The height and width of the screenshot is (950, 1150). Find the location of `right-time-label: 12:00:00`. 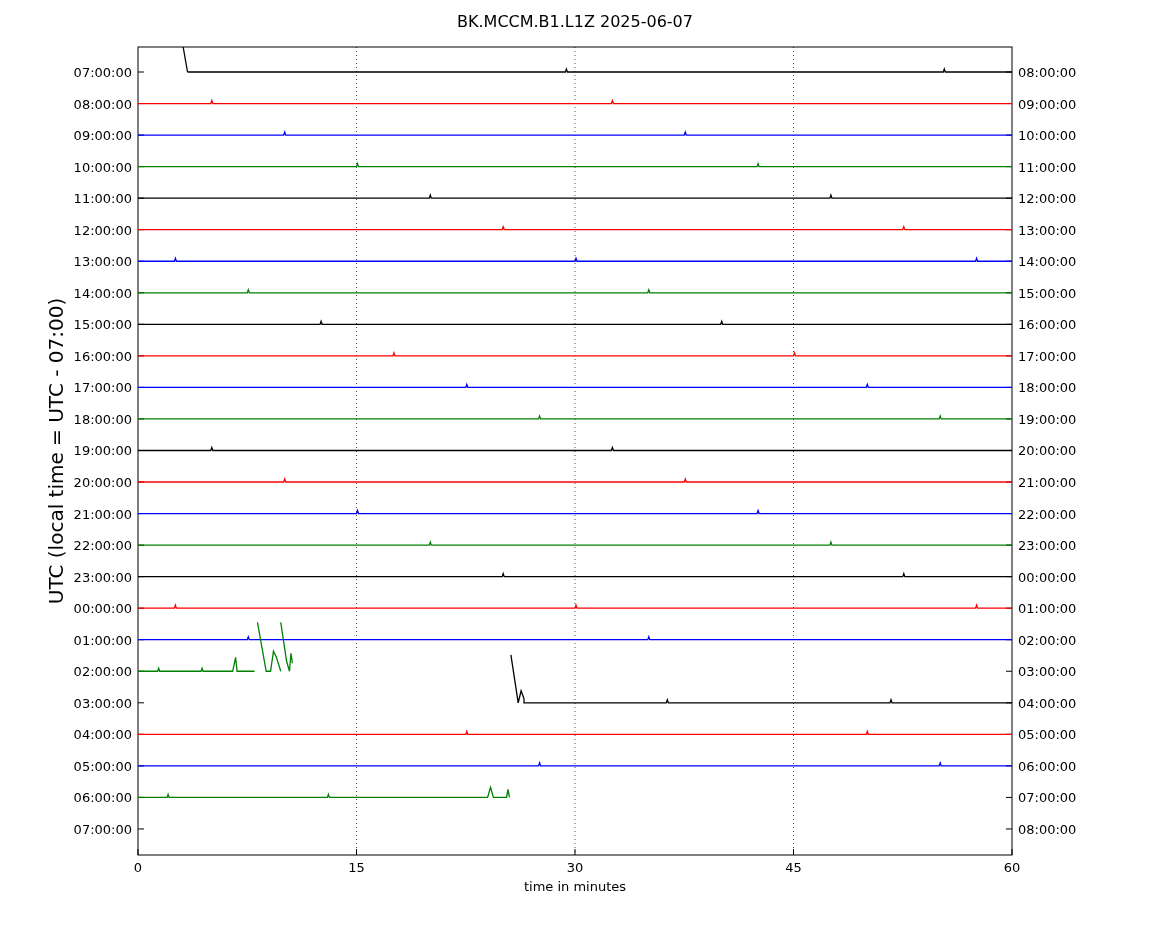

right-time-label: 12:00:00 is located at coordinates (1047, 199).